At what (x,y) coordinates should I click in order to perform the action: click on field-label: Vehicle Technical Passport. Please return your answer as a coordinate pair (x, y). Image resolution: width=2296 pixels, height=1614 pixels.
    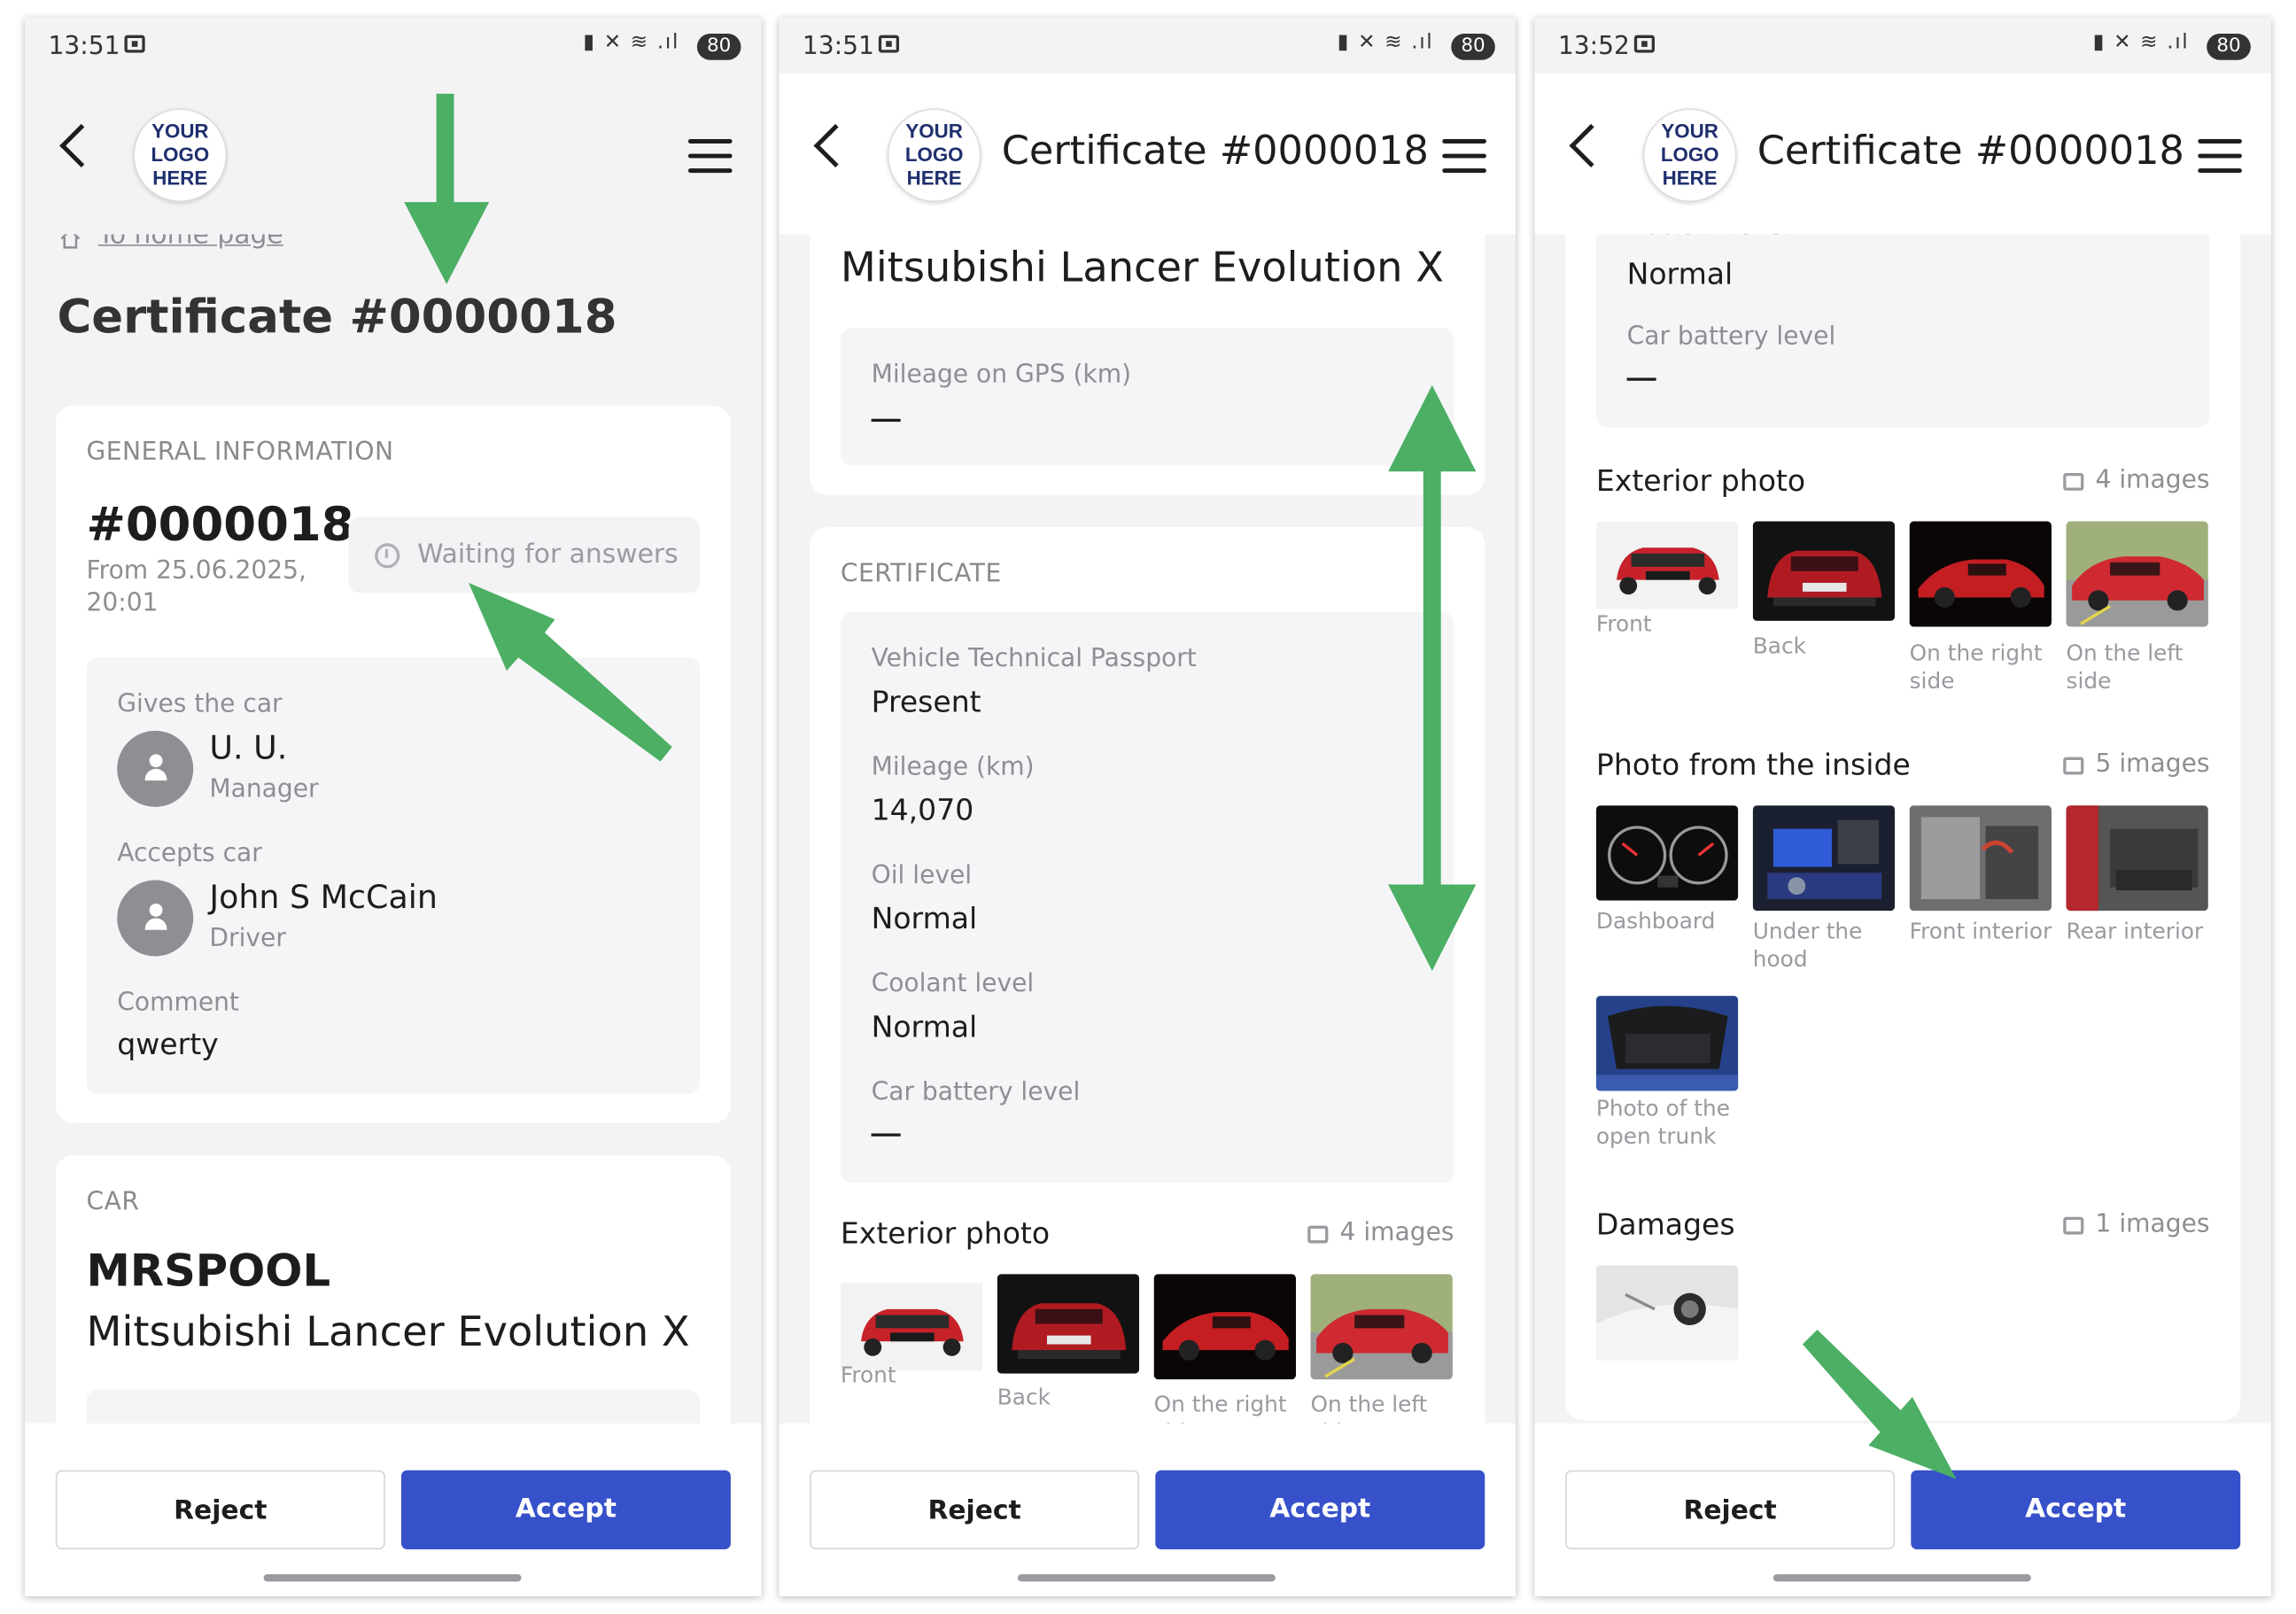
    Looking at the image, I should click on (1034, 659).